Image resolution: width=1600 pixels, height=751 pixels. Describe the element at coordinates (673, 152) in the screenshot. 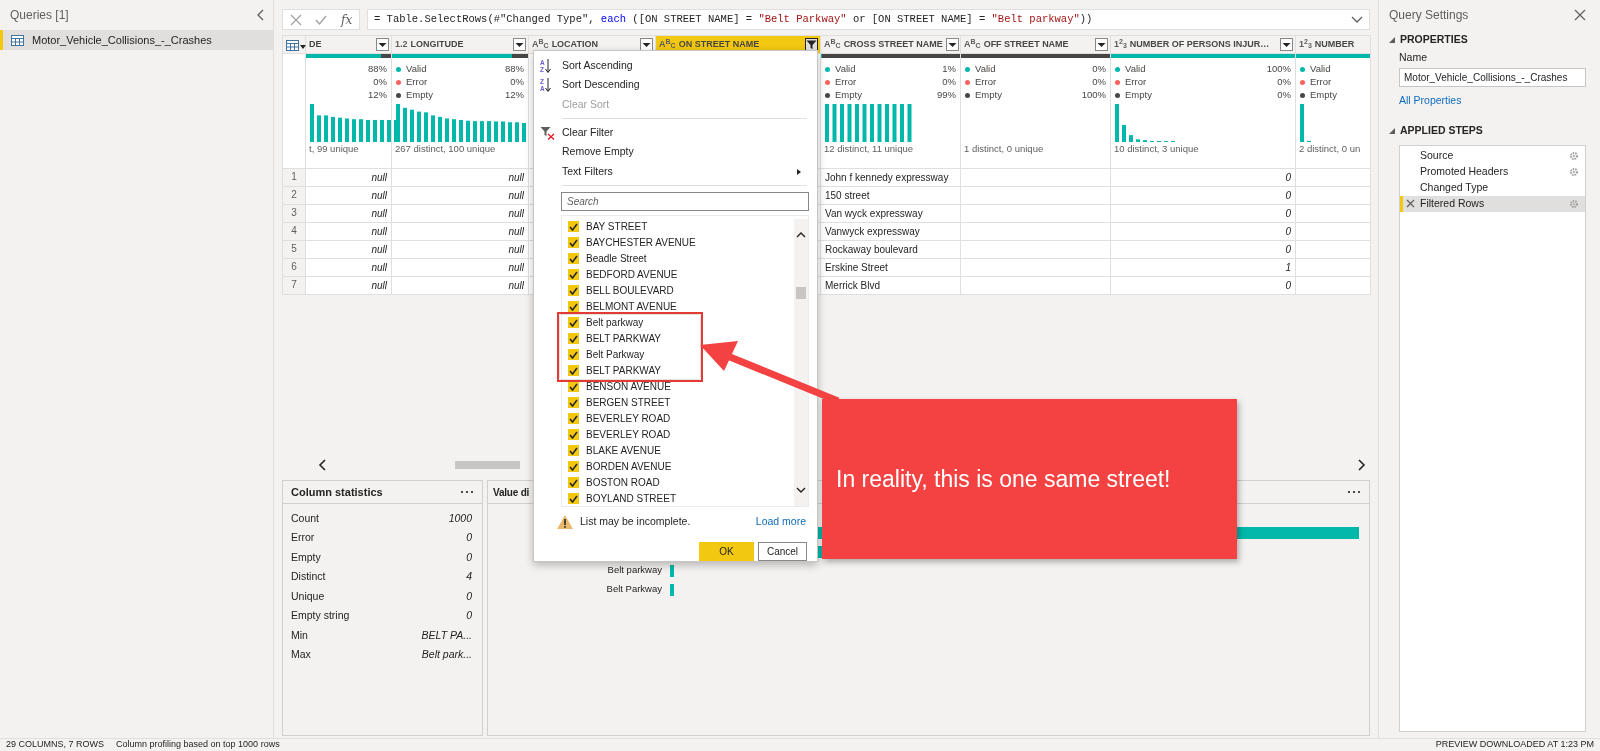

I see `menu-item: Remove Empty` at that location.